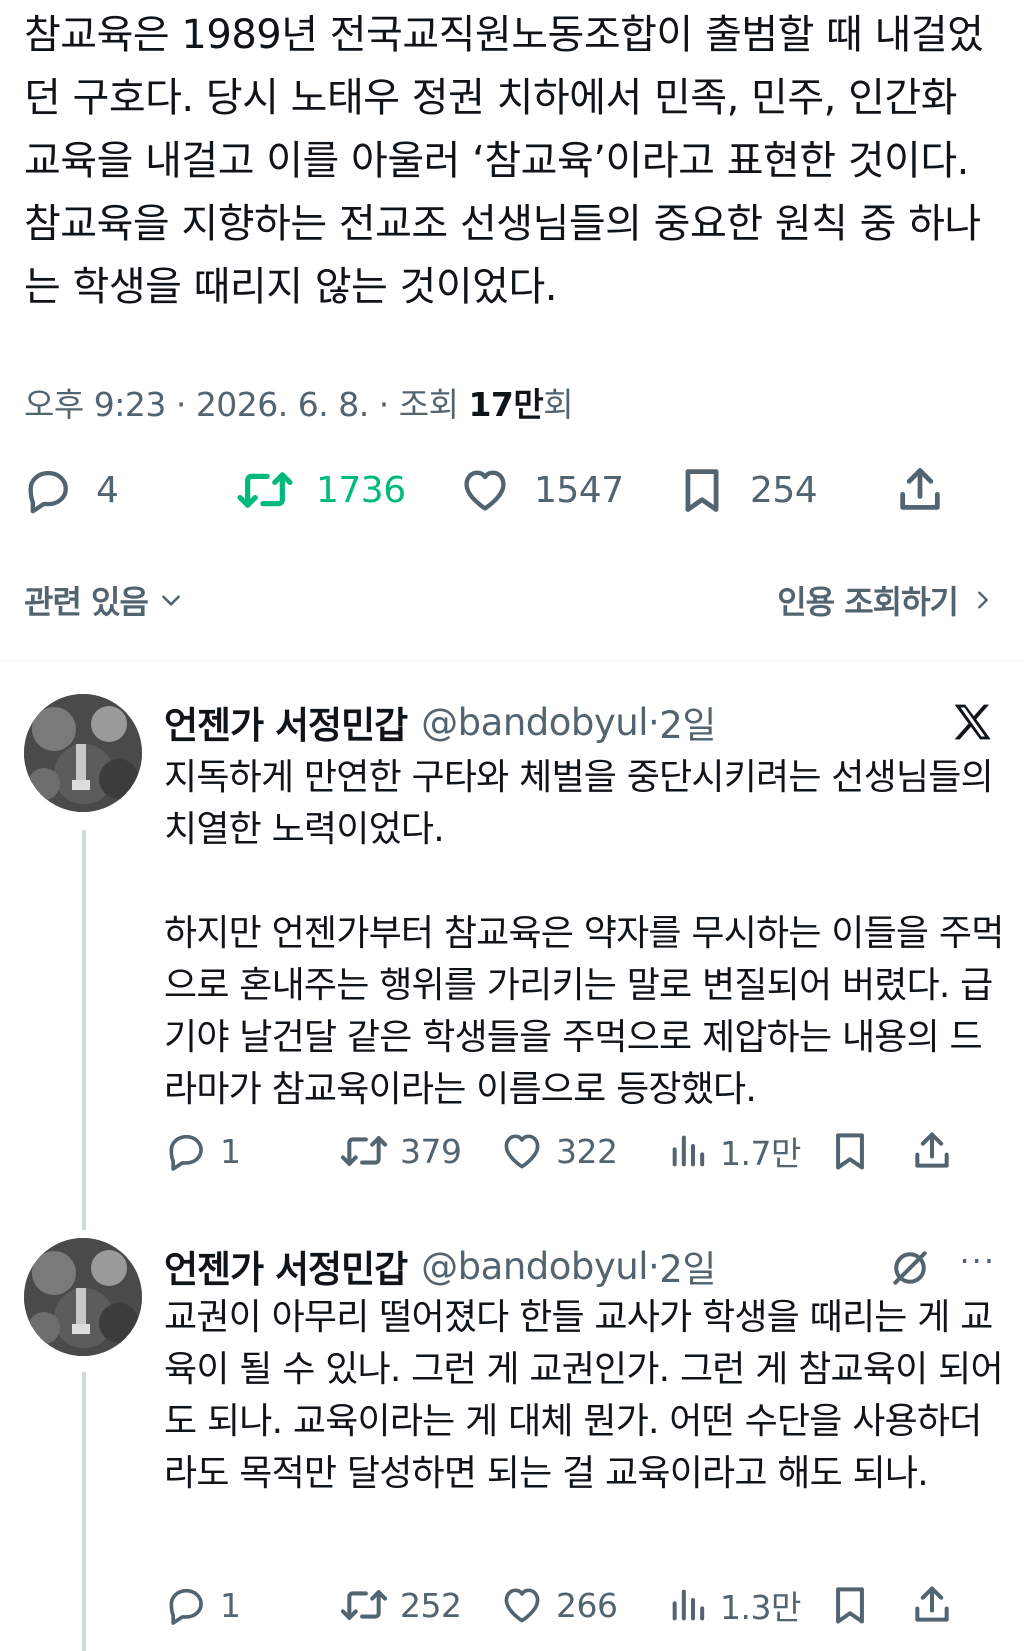 Image resolution: width=1024 pixels, height=1651 pixels. What do you see at coordinates (512, 600) in the screenshot?
I see `related-row: 관련 있음 인용 조회하기` at bounding box center [512, 600].